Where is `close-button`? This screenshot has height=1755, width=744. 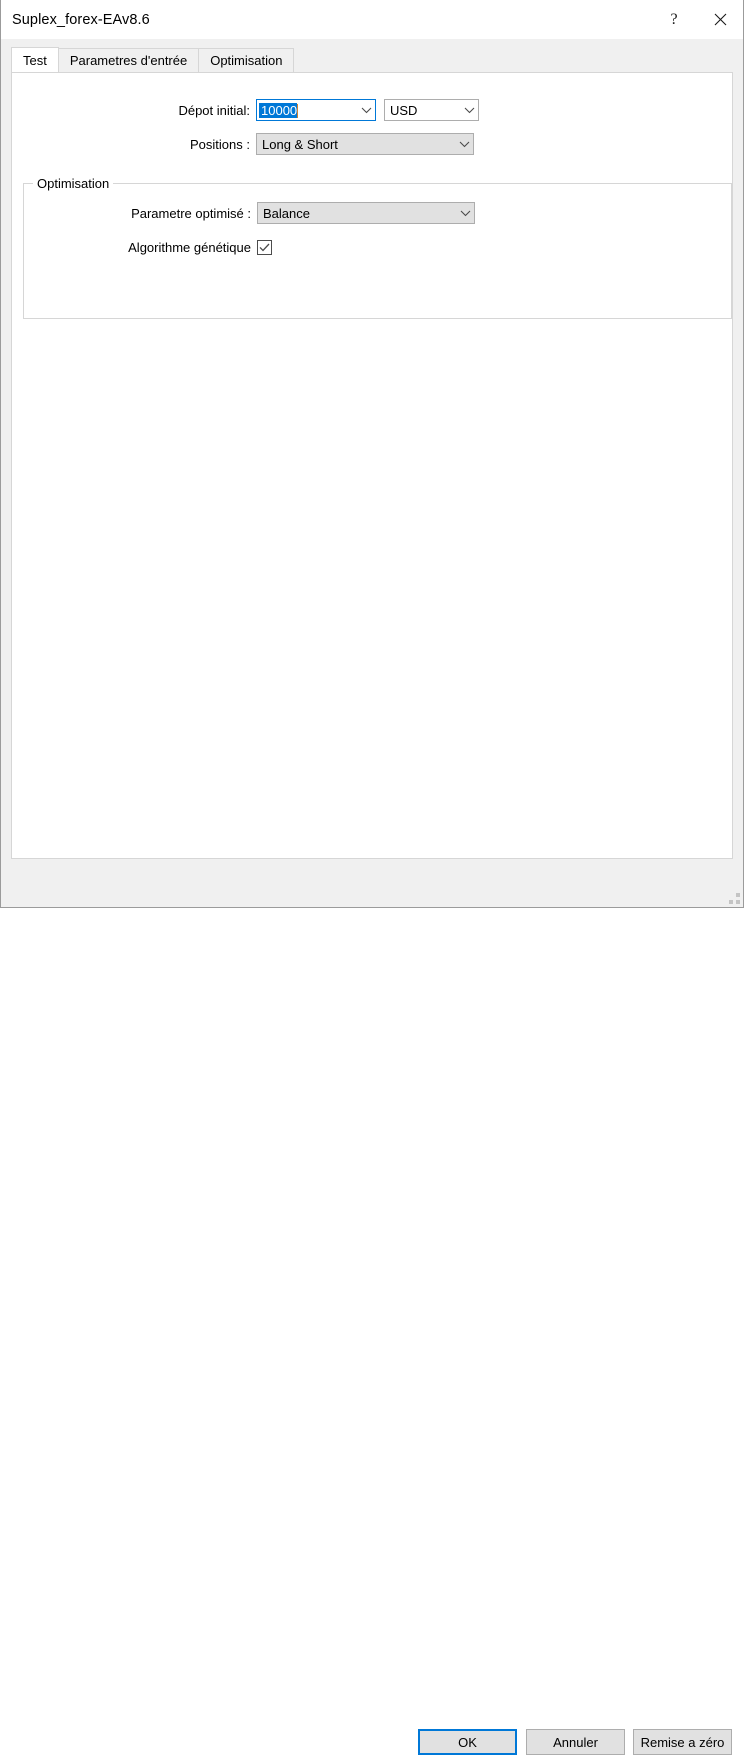
close-button is located at coordinates (720, 19).